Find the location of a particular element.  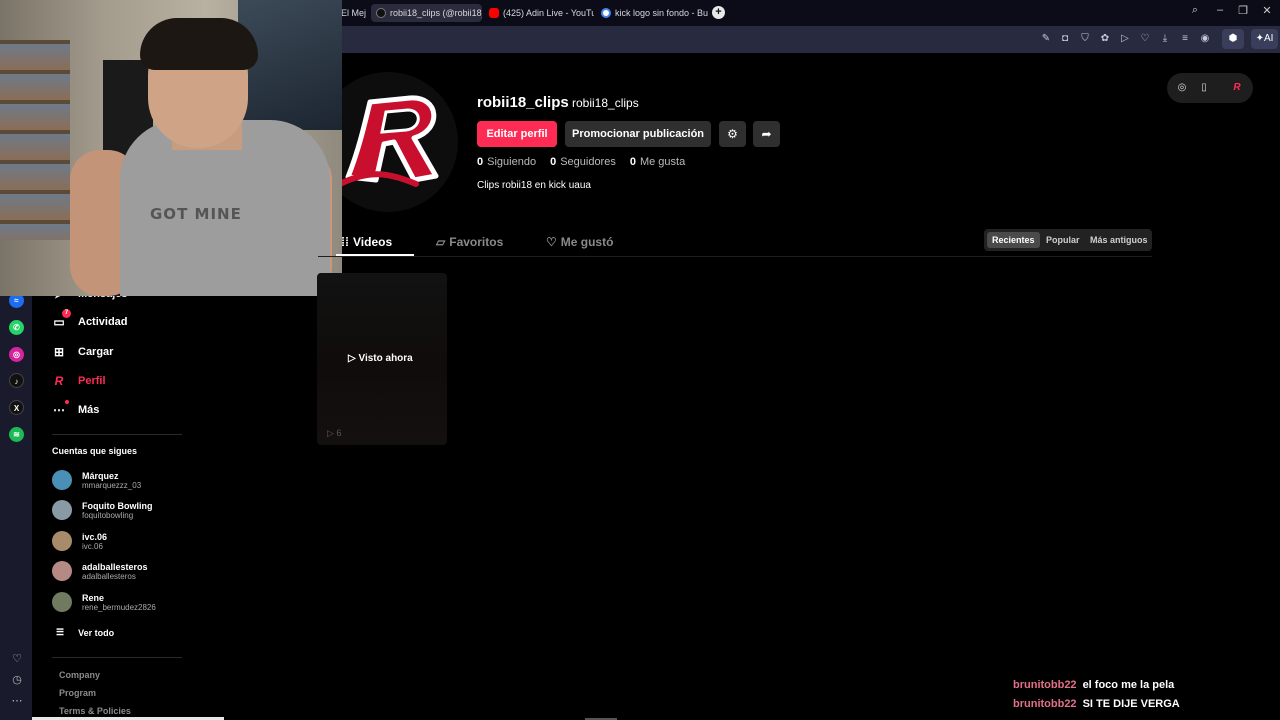

stat-following: 0 Siguiendo is located at coordinates (506, 162).